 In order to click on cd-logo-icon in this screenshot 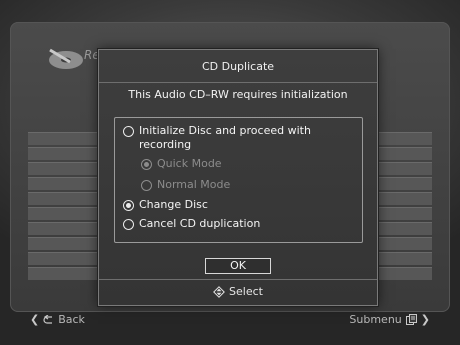, I will do `click(66, 58)`.